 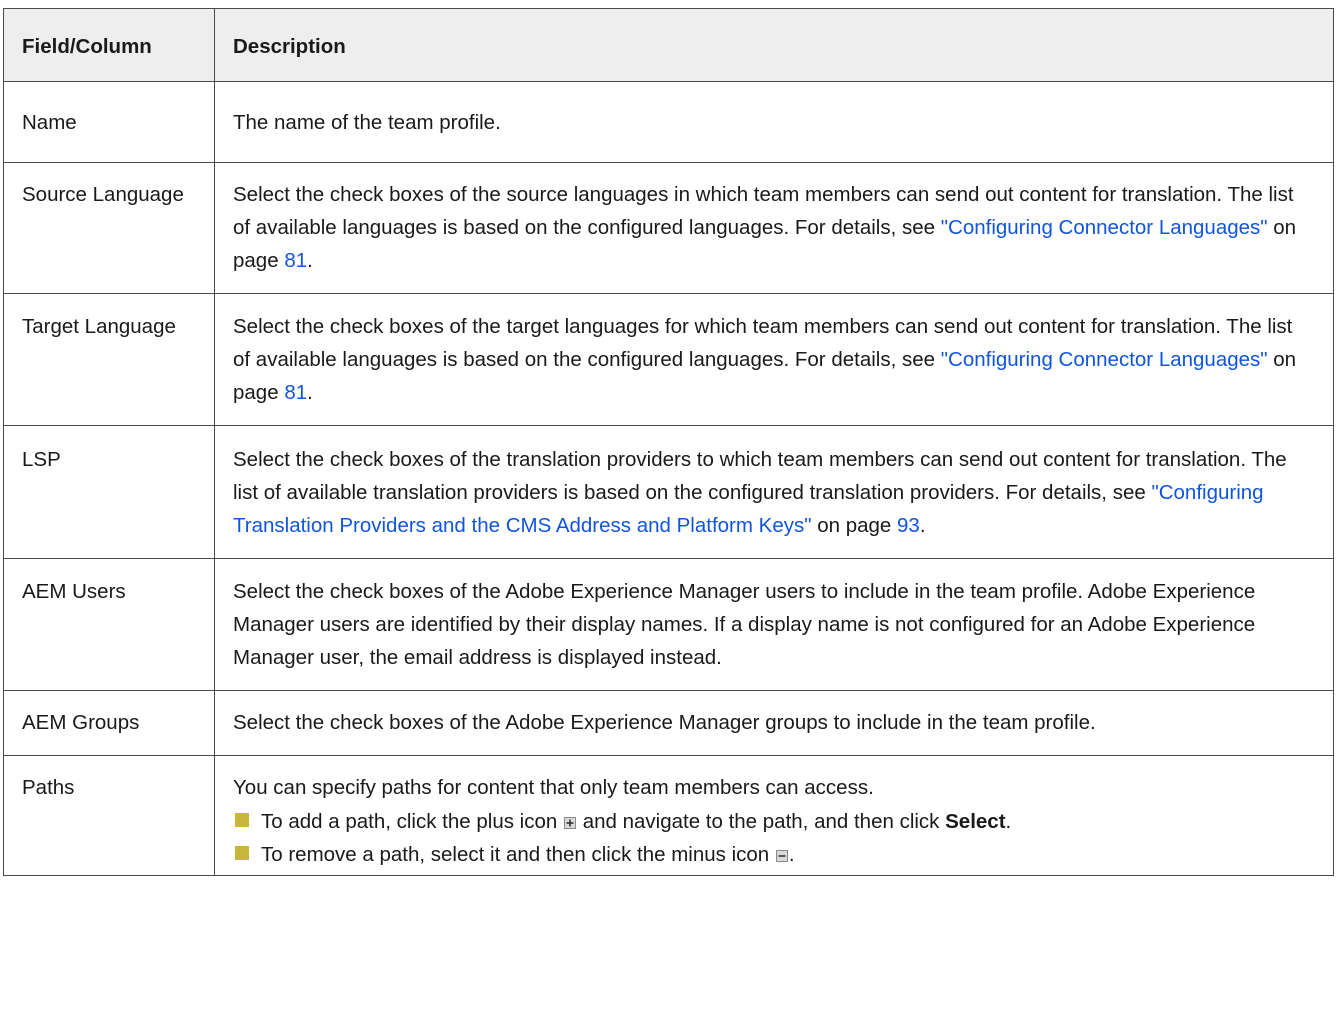 I want to click on header-field-column: Field/Column, so click(x=109, y=45).